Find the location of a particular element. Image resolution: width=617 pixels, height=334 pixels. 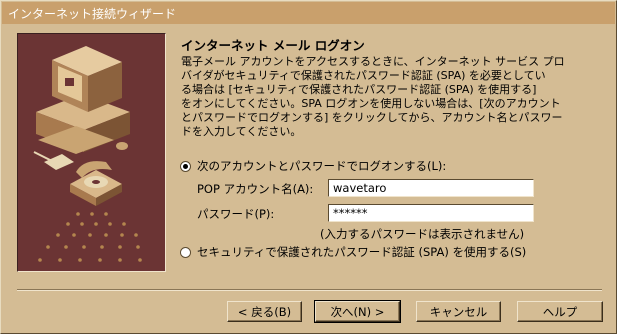

next-button: 次へ(N) > is located at coordinates (357, 311).